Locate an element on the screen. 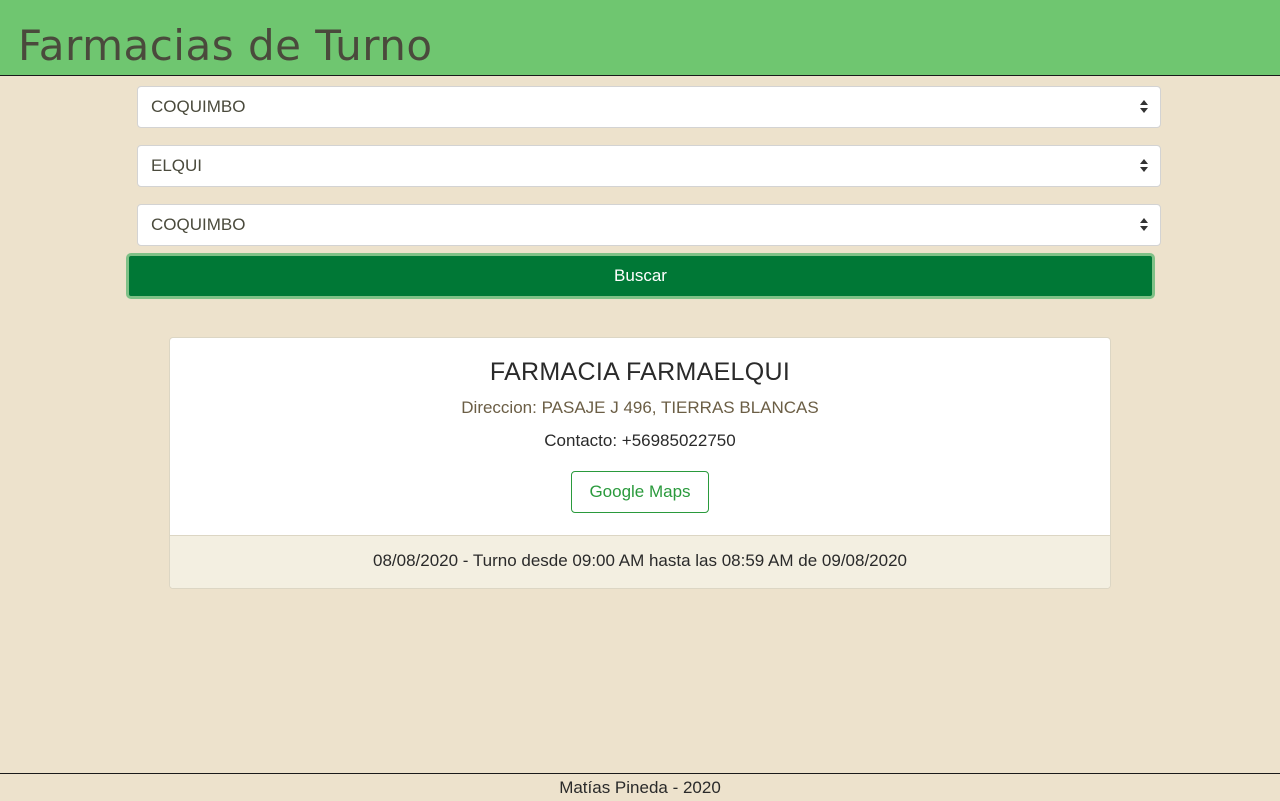  pharmacy-name: FARMACIA FARMAELQUI is located at coordinates (640, 372).